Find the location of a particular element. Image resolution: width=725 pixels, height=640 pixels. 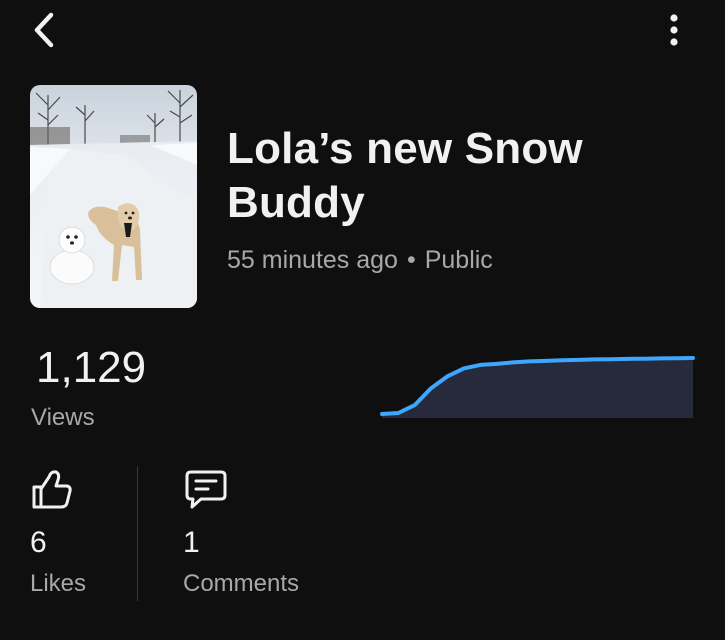

views-label: Views is located at coordinates (63, 417).